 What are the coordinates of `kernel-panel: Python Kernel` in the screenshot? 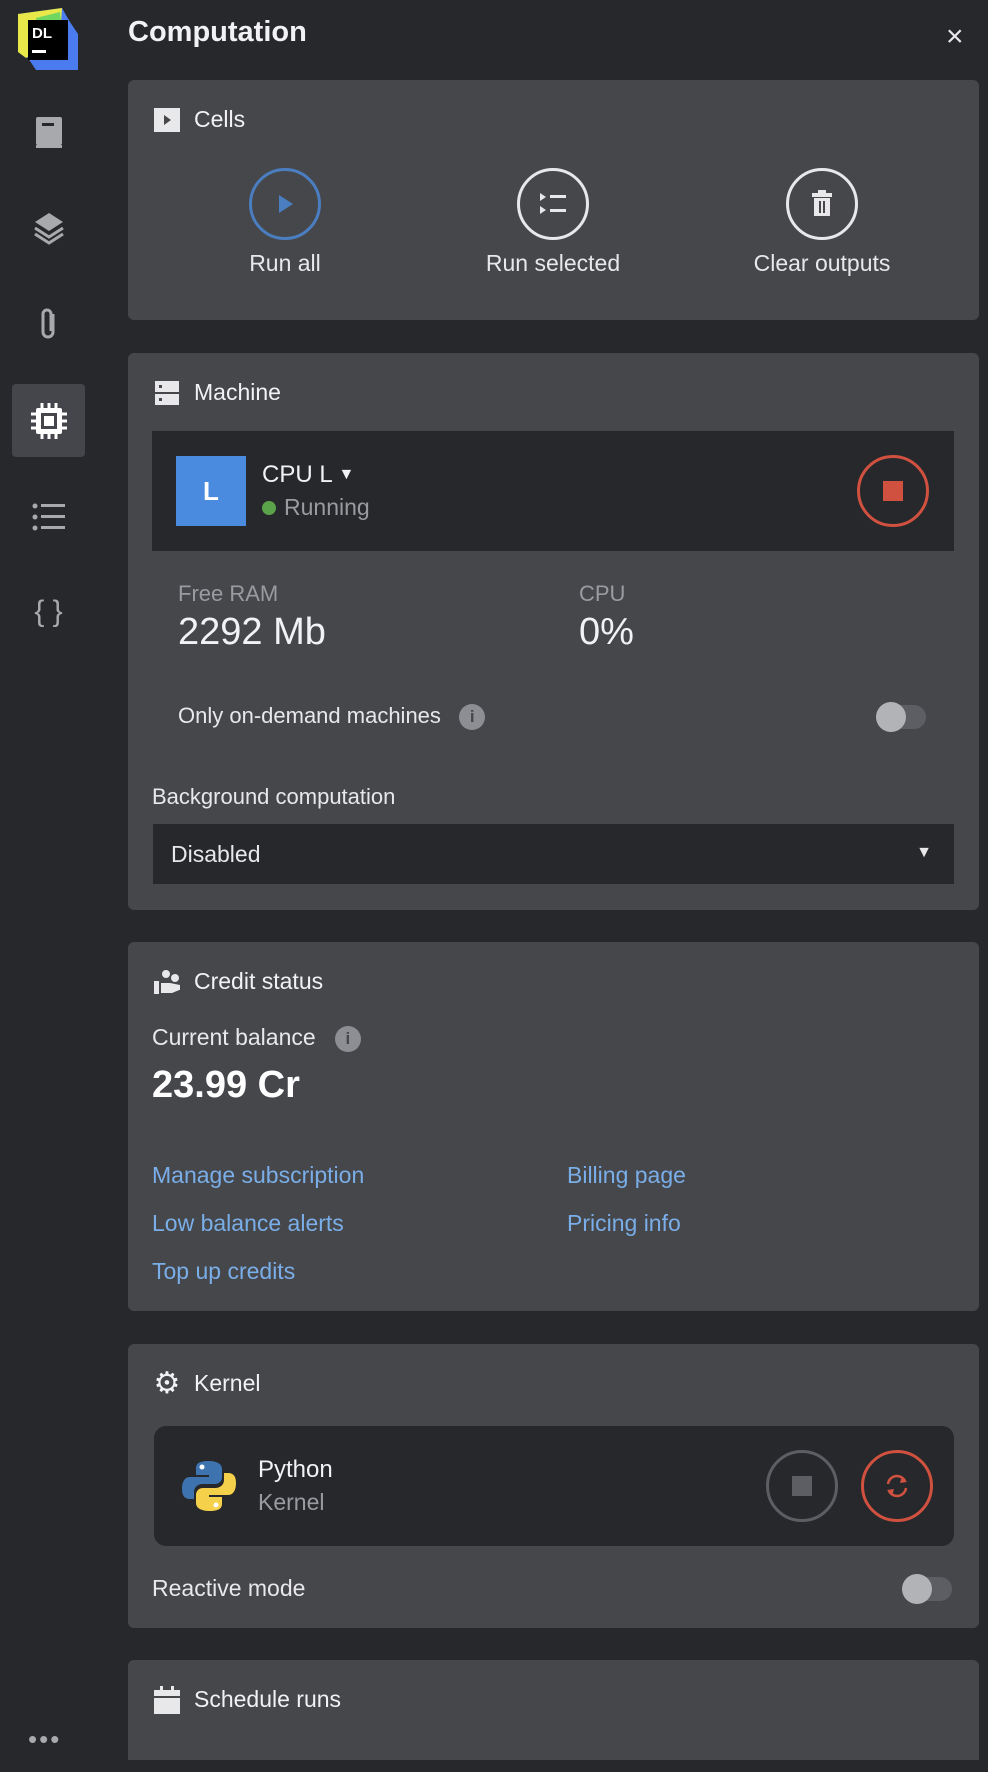 It's located at (554, 1486).